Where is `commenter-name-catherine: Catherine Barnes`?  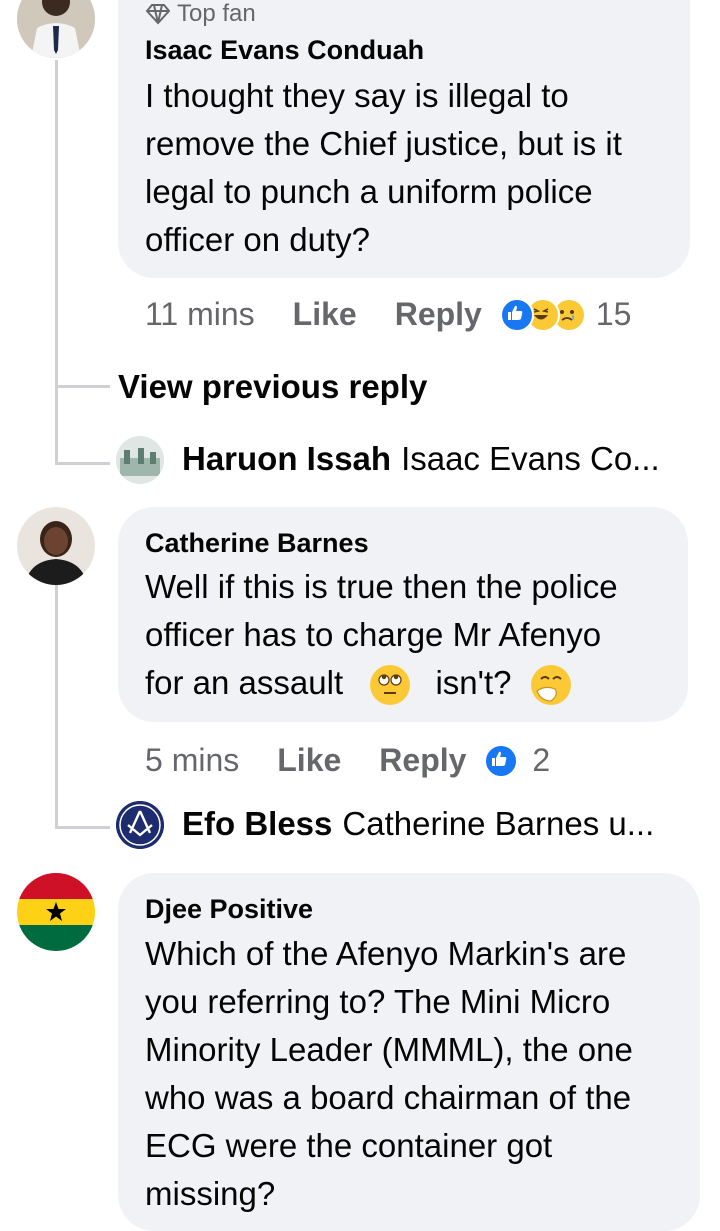
commenter-name-catherine: Catherine Barnes is located at coordinates (257, 543).